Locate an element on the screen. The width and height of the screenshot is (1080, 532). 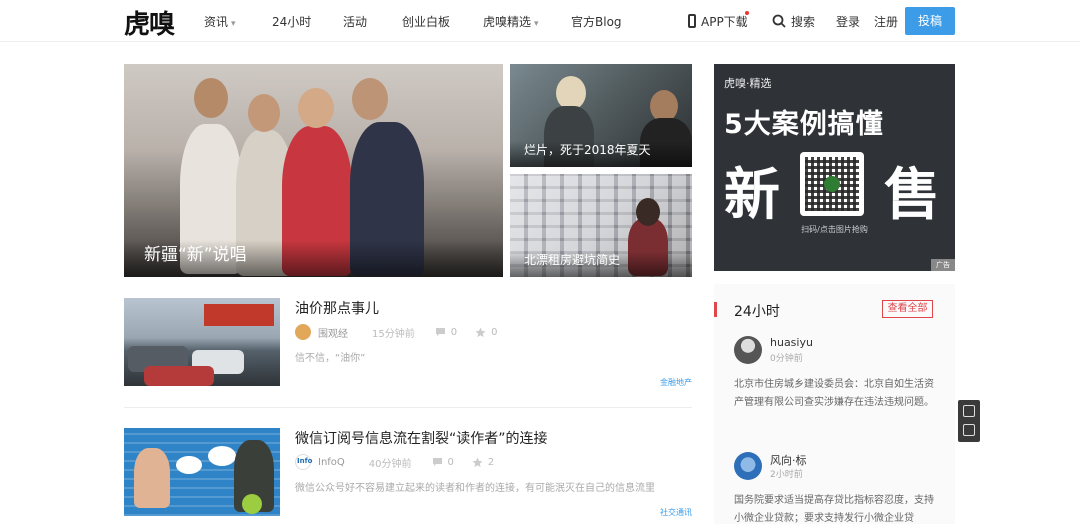
qr-code is located at coordinates (832, 184).